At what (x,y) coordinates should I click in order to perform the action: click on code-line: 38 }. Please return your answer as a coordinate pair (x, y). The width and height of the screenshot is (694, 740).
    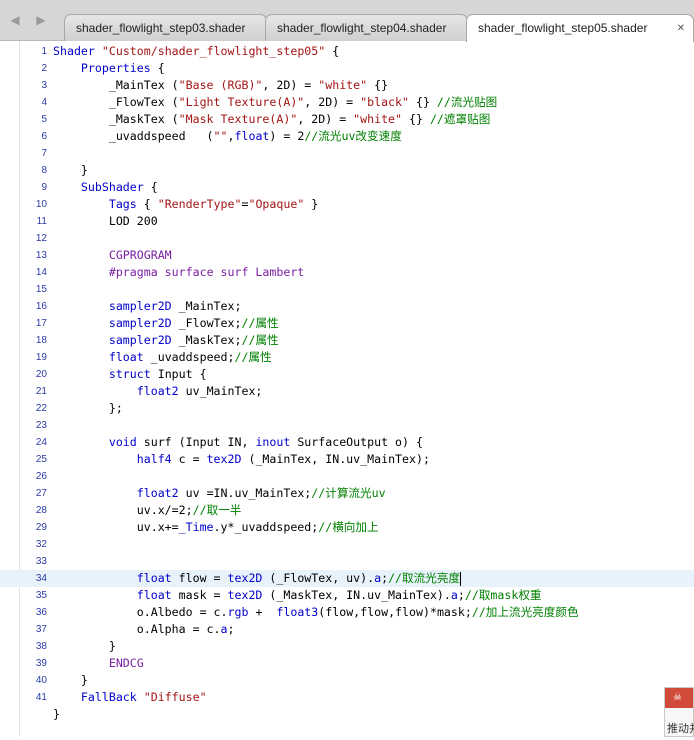
    Looking at the image, I should click on (347, 646).